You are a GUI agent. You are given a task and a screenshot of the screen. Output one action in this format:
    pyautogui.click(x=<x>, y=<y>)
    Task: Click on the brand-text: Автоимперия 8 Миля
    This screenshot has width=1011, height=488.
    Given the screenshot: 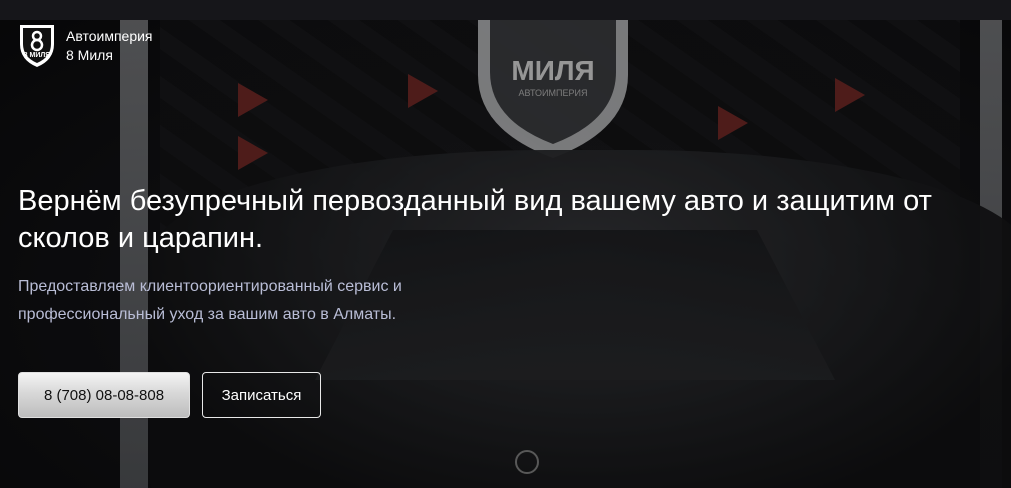 What is the action you would take?
    pyautogui.click(x=109, y=46)
    